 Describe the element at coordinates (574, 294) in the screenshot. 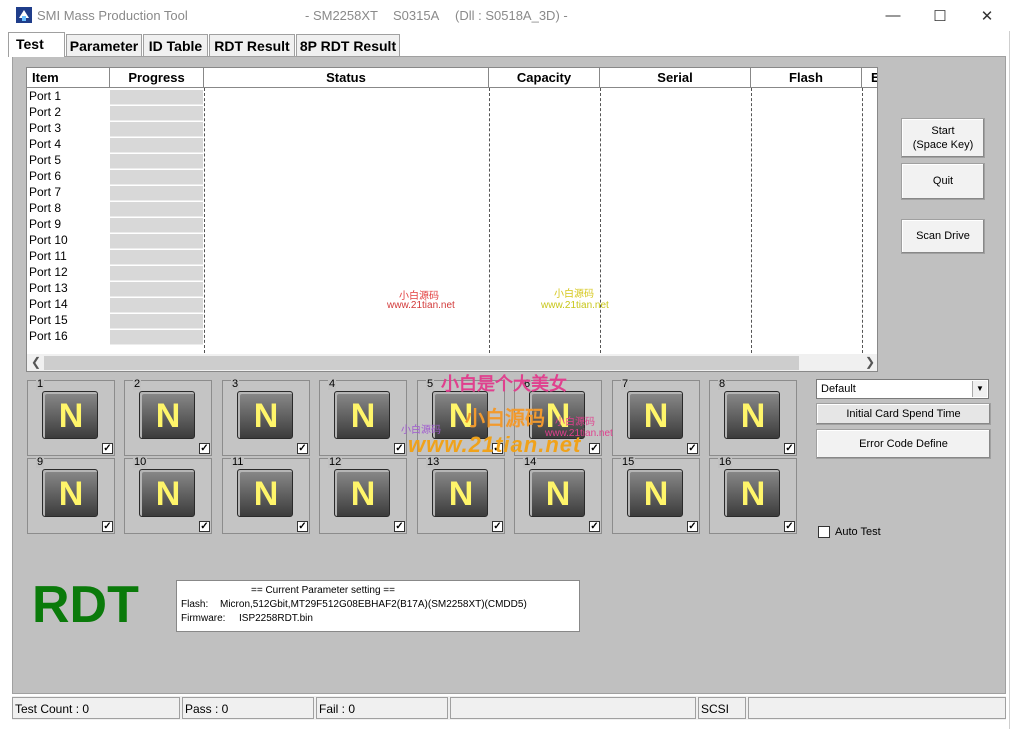

I see `watermark-small: 小白源码` at that location.